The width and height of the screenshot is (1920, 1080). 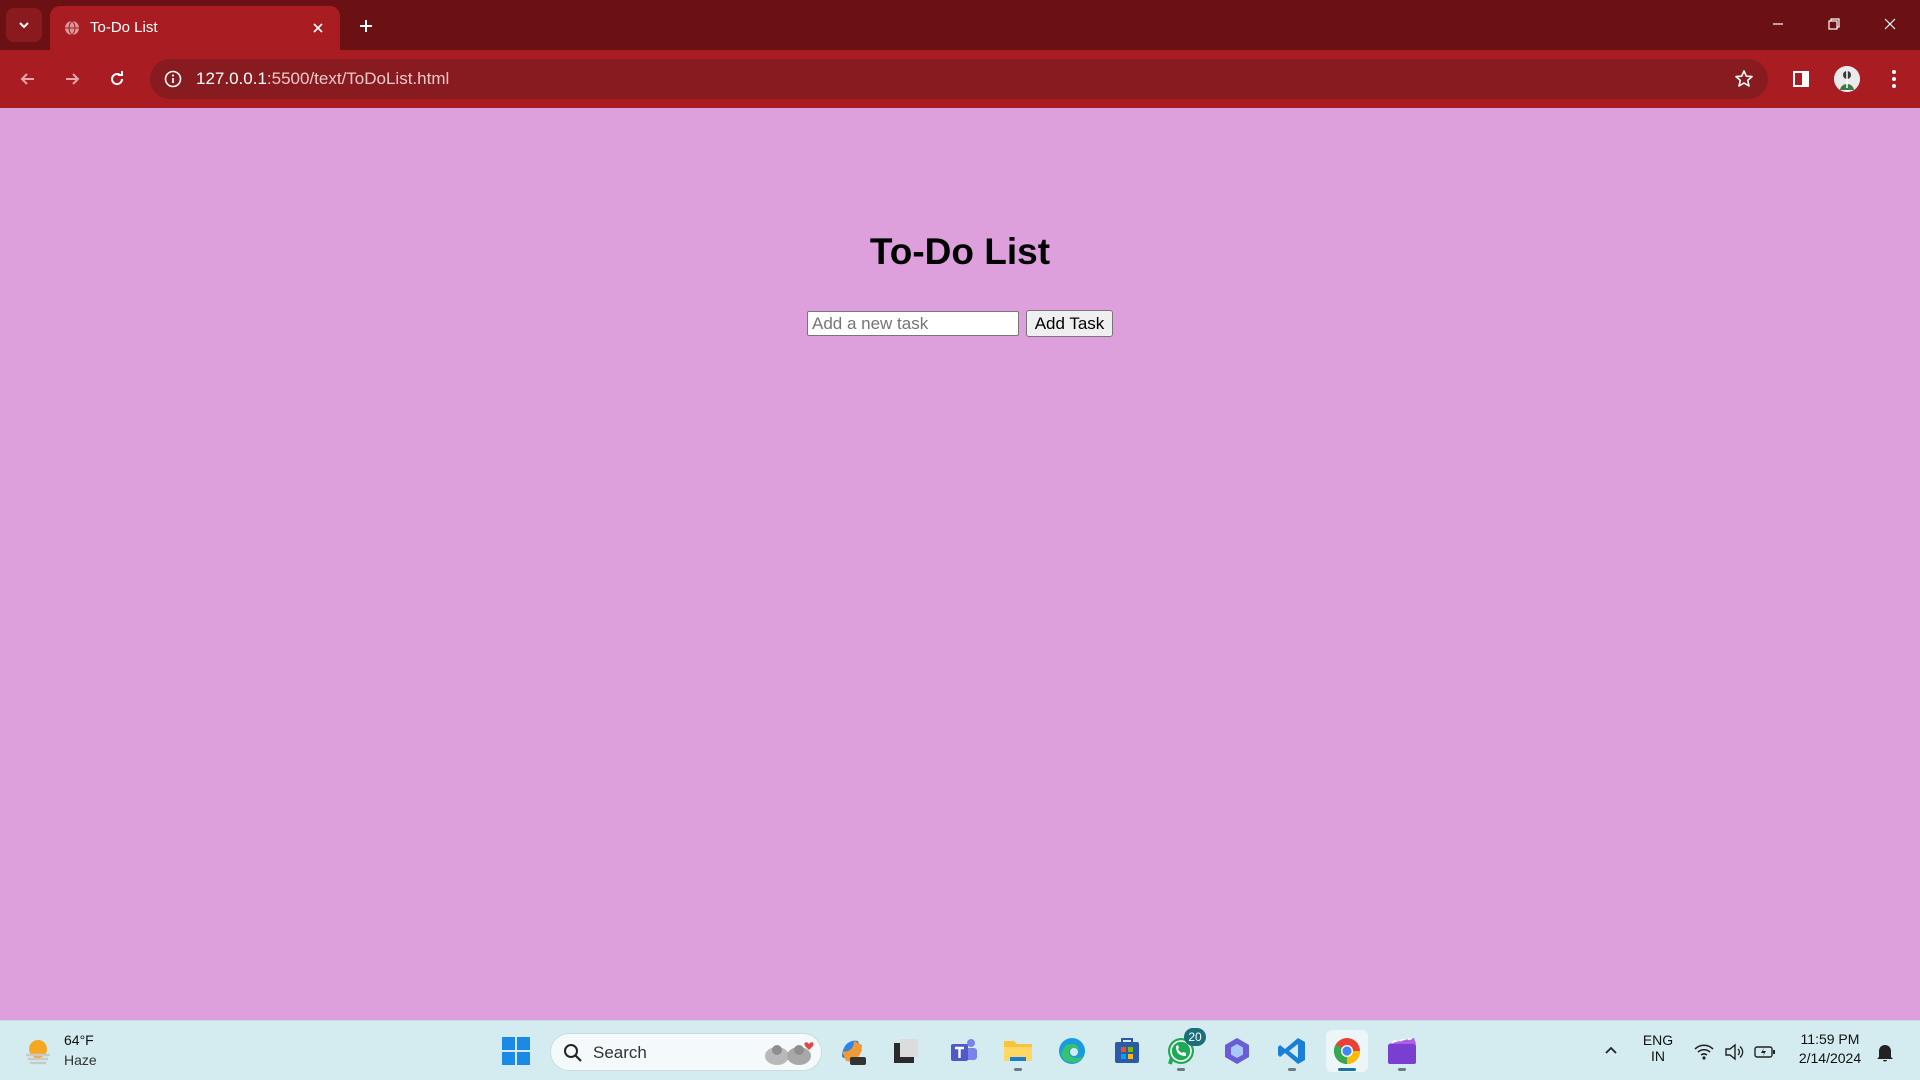 I want to click on reload-icon, so click(x=117, y=78).